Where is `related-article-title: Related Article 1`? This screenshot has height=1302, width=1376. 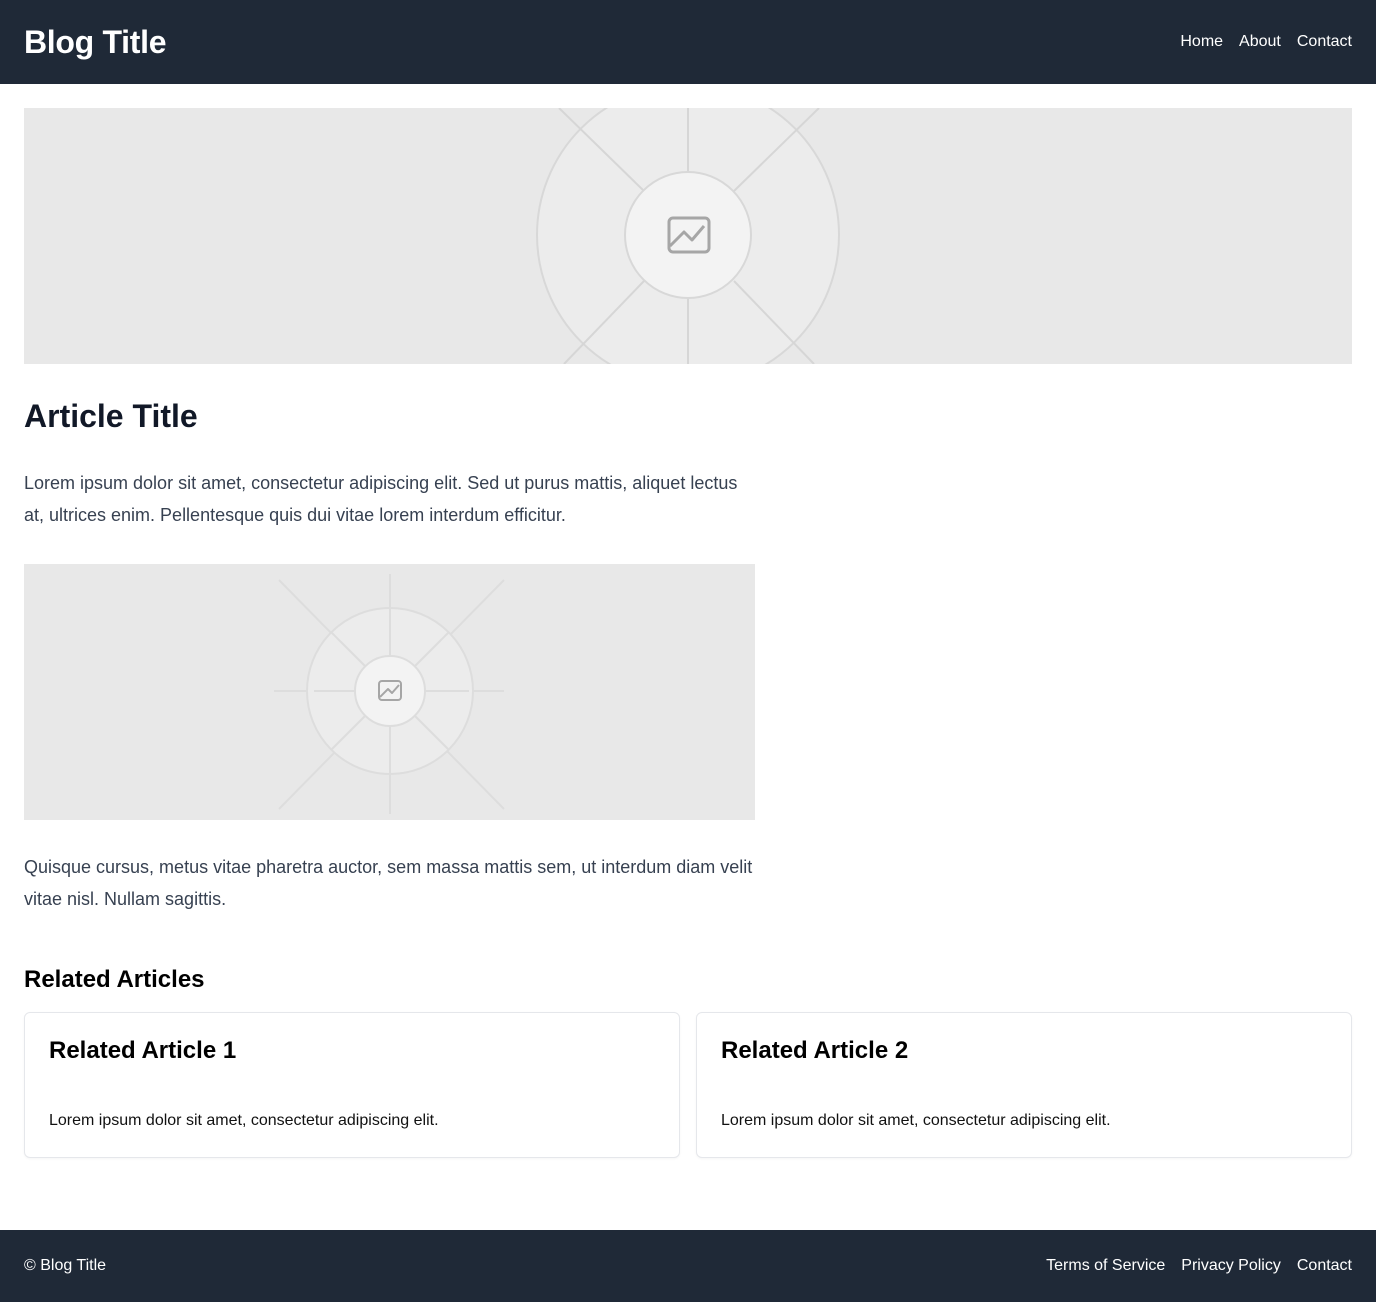
related-article-title: Related Article 1 is located at coordinates (142, 1051).